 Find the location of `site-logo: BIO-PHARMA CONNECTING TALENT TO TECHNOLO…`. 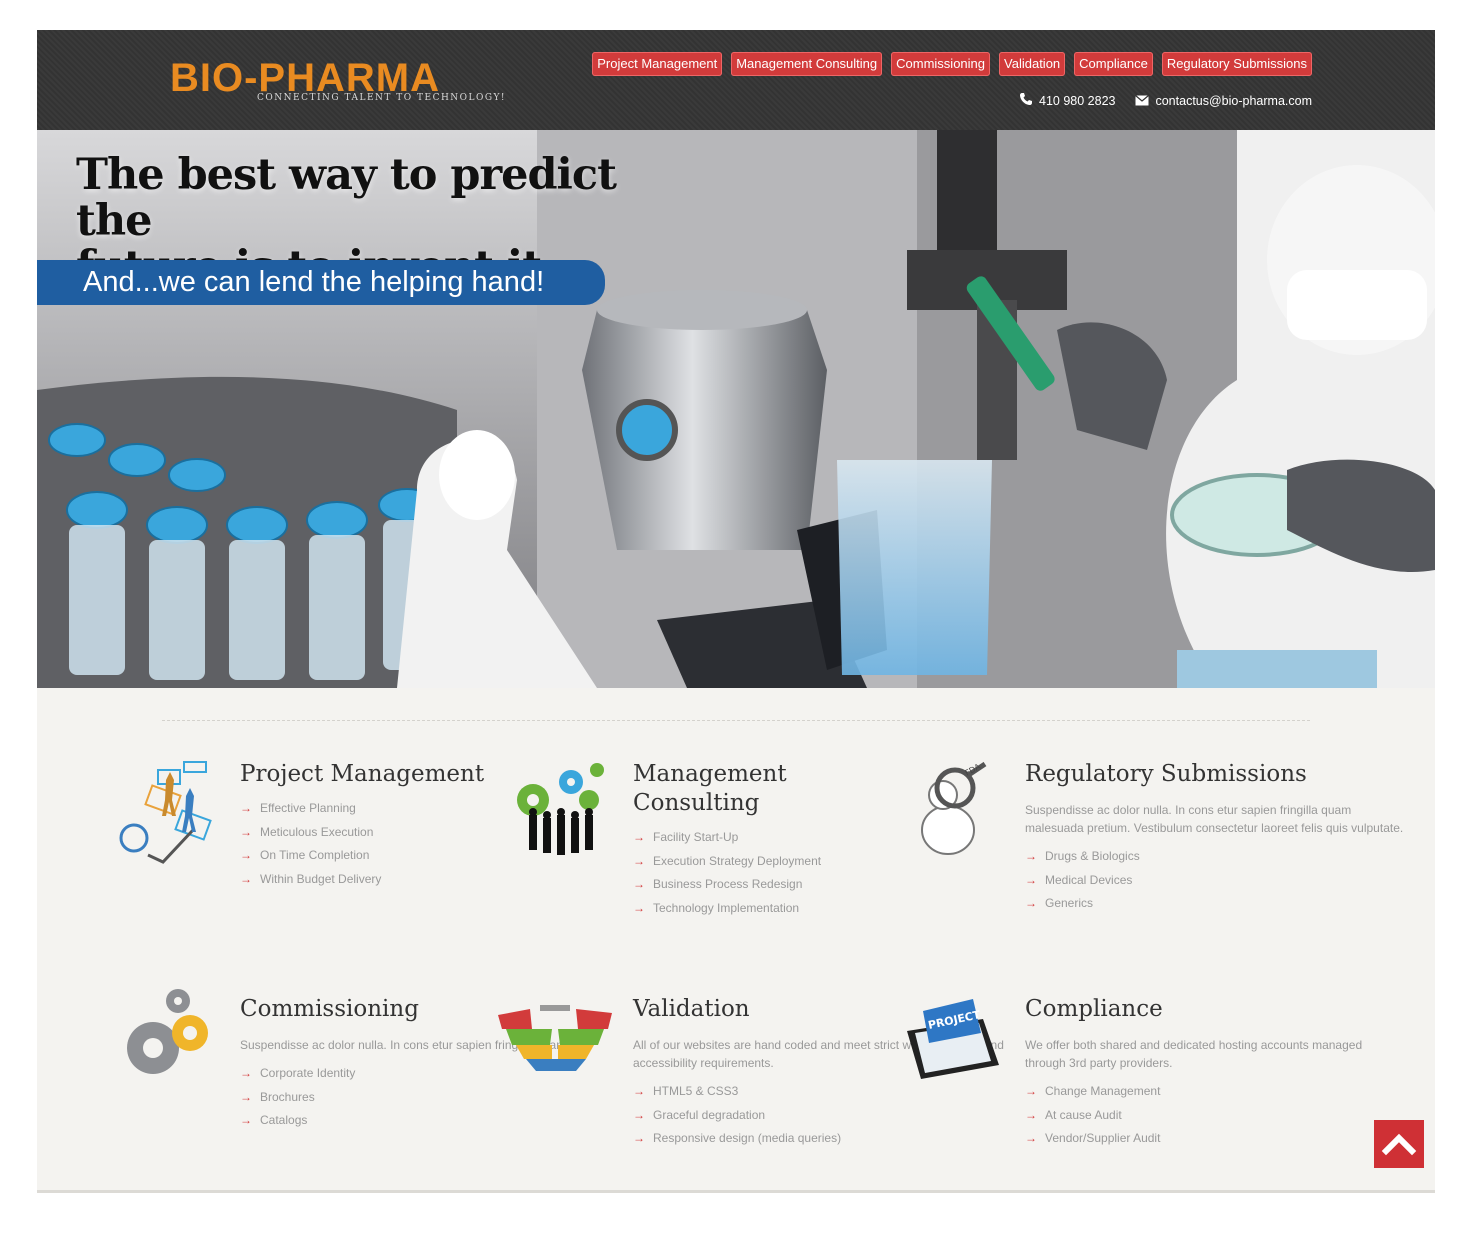

site-logo: BIO-PHARMA CONNECTING TALENT TO TECHNOLO… is located at coordinates (337, 84).